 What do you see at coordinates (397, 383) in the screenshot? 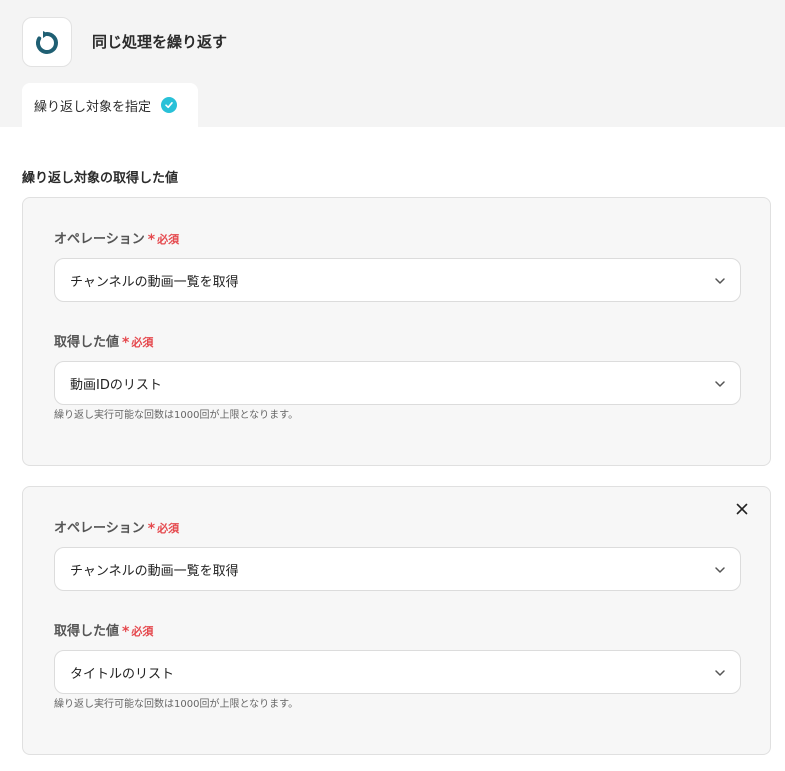
I see `value-select: 動画IDのリスト` at bounding box center [397, 383].